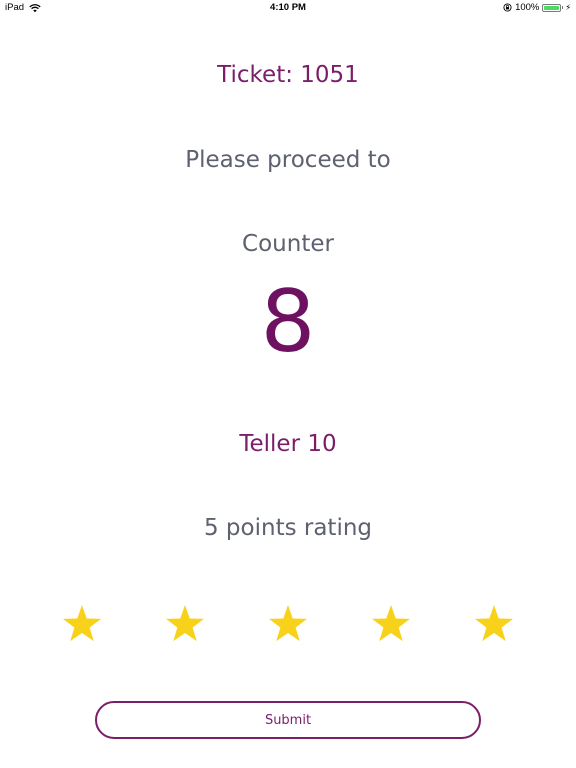 The width and height of the screenshot is (576, 768). Describe the element at coordinates (288, 322) in the screenshot. I see `counter-number: 8` at that location.